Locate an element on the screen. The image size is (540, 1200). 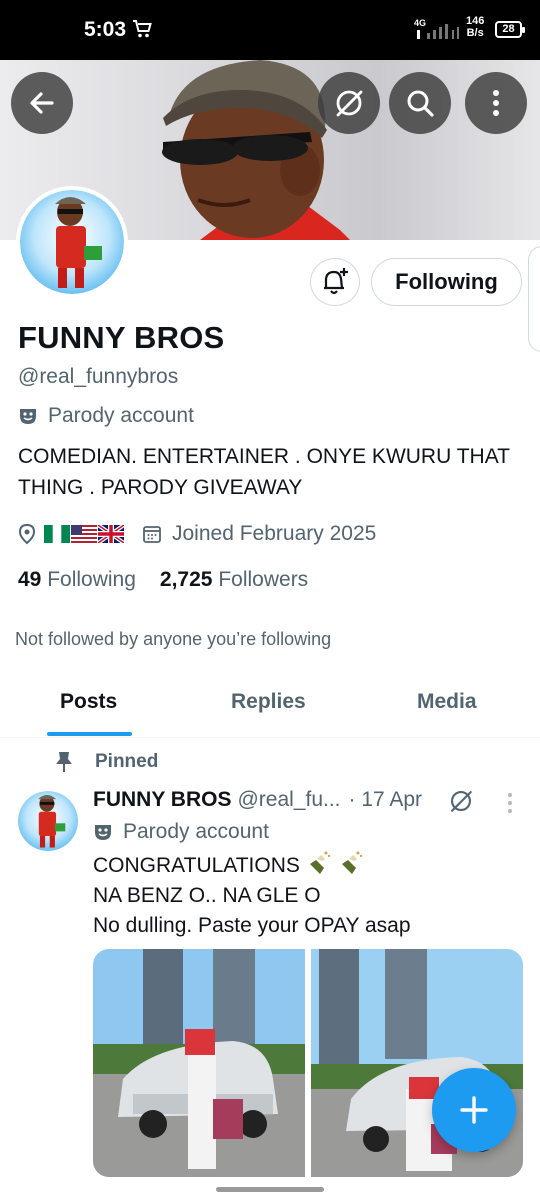
nigeria-flag-icon is located at coordinates (57, 534).